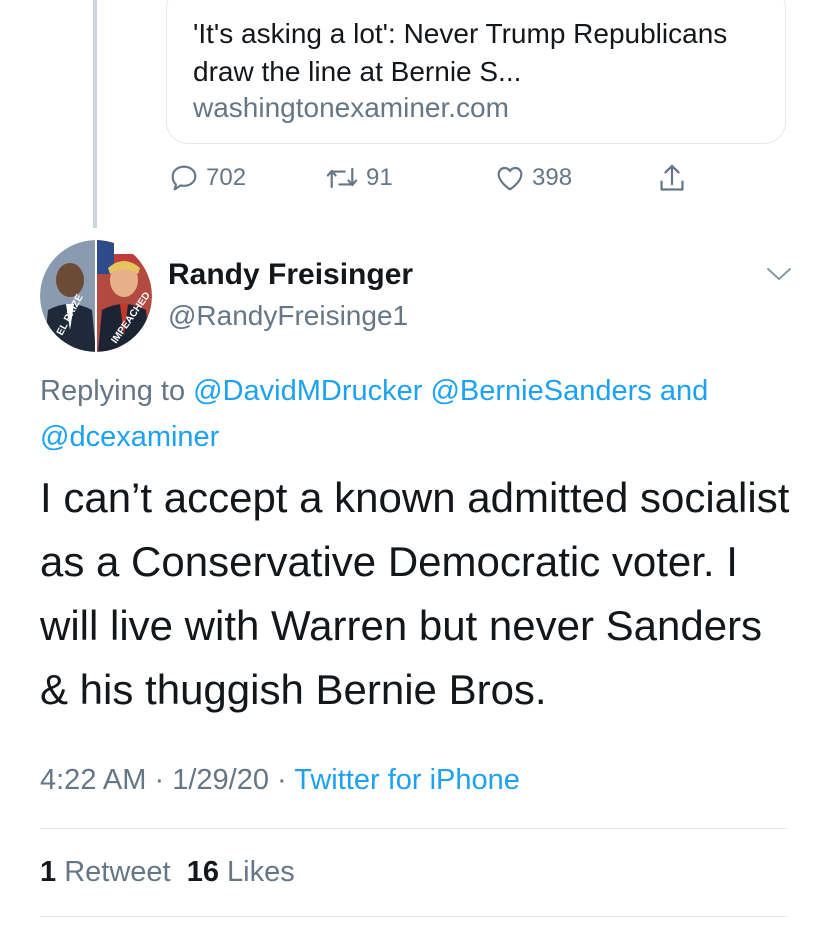 This screenshot has height=926, width=827. Describe the element at coordinates (129, 437) in the screenshot. I see `mention-link: @dcexaminer` at that location.